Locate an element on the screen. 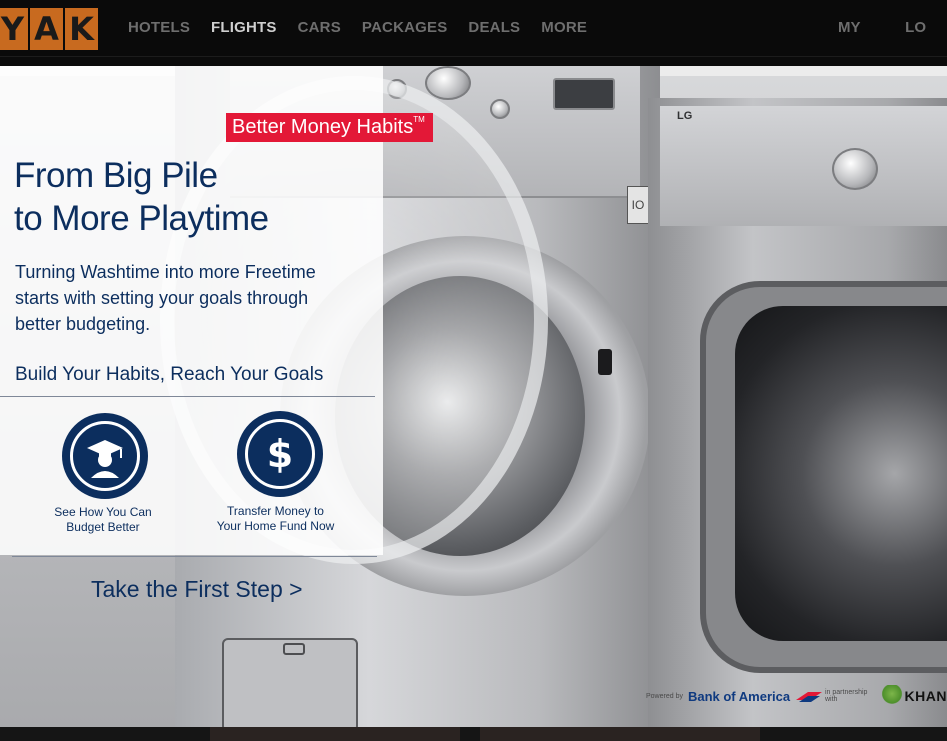 This screenshot has height=741, width=947. subtext-line: better budgeting. is located at coordinates (83, 324).